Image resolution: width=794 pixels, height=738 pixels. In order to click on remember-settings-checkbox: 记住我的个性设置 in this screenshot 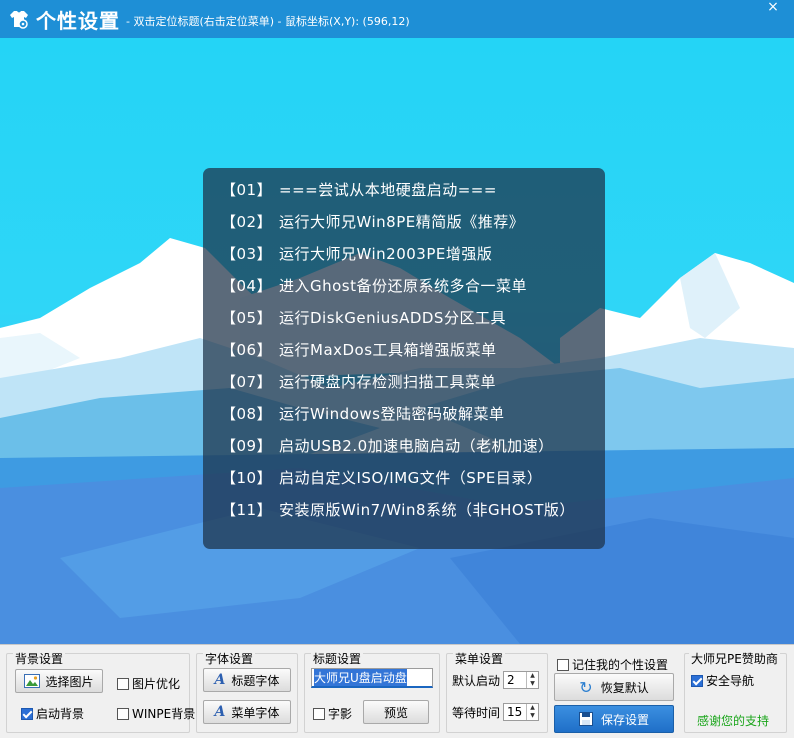, I will do `click(612, 664)`.